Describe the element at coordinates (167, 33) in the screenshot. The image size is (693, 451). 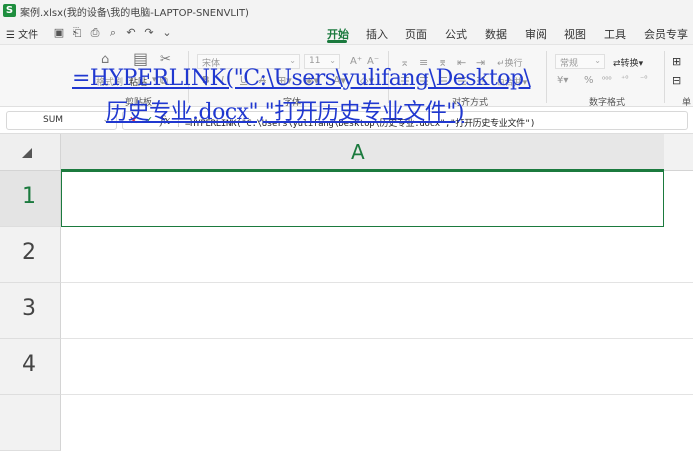
I see `chevron-down-icon: ⌄` at that location.